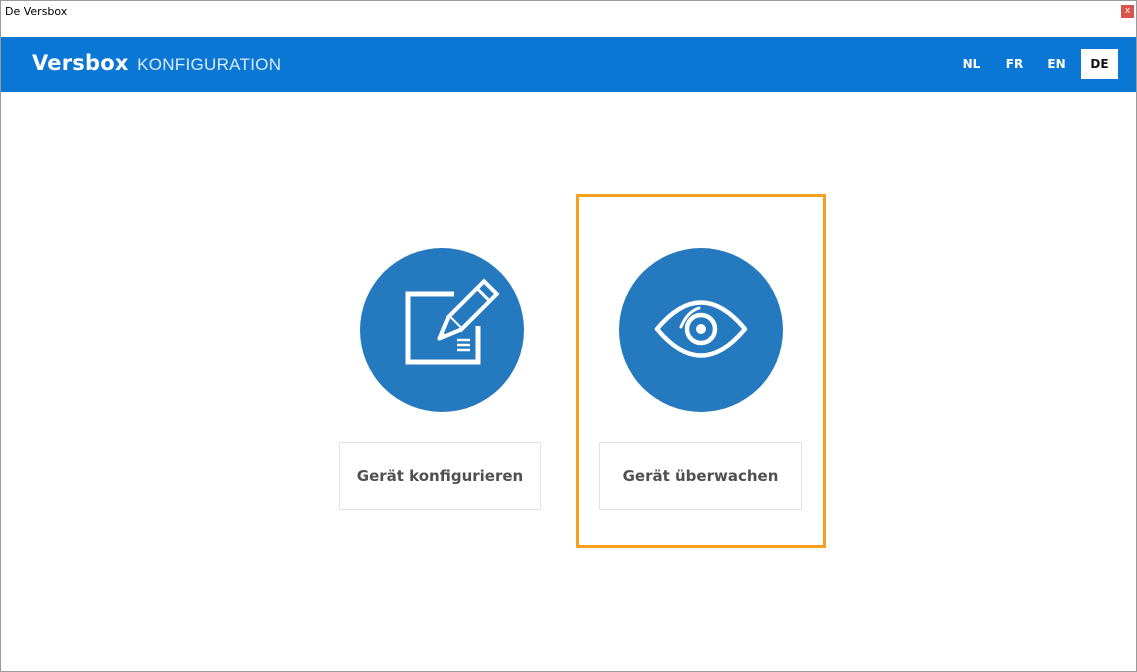  Describe the element at coordinates (1014, 64) in the screenshot. I see `lang-fr-button: FR` at that location.